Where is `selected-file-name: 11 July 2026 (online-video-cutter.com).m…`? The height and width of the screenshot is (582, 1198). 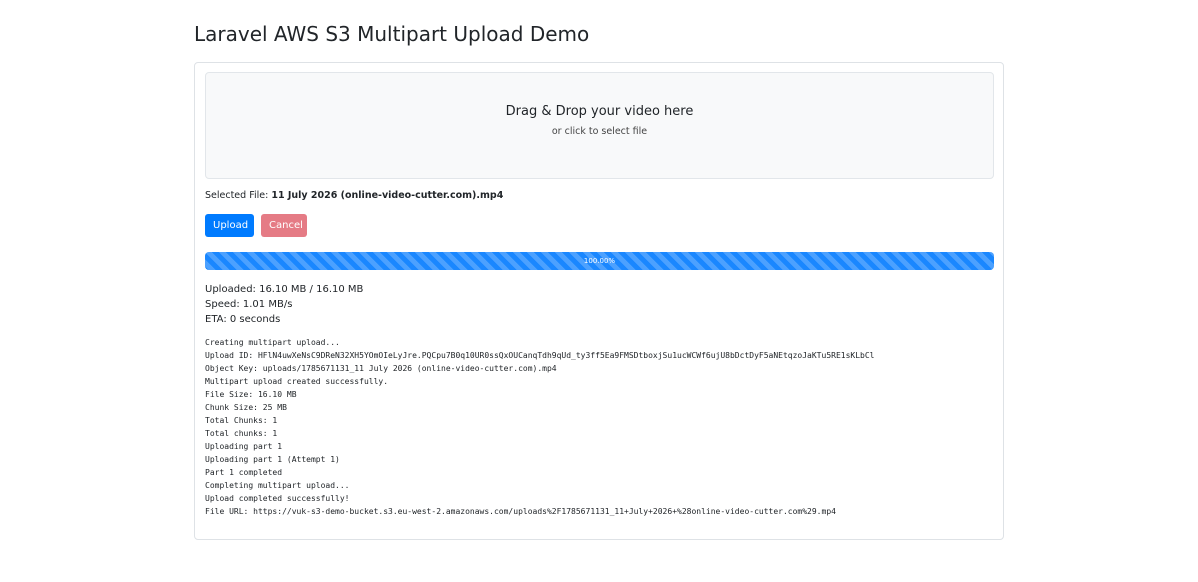 selected-file-name: 11 July 2026 (online-video-cutter.com).m… is located at coordinates (387, 195).